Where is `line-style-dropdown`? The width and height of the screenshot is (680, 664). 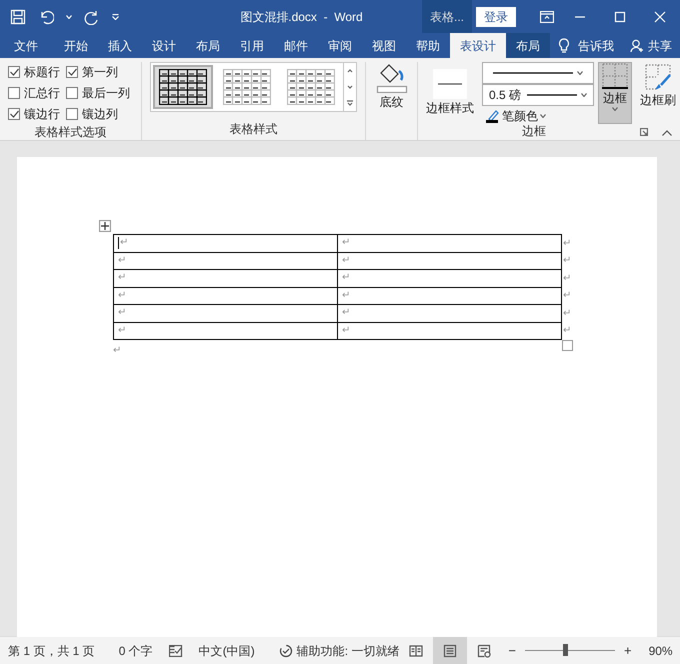 line-style-dropdown is located at coordinates (538, 73).